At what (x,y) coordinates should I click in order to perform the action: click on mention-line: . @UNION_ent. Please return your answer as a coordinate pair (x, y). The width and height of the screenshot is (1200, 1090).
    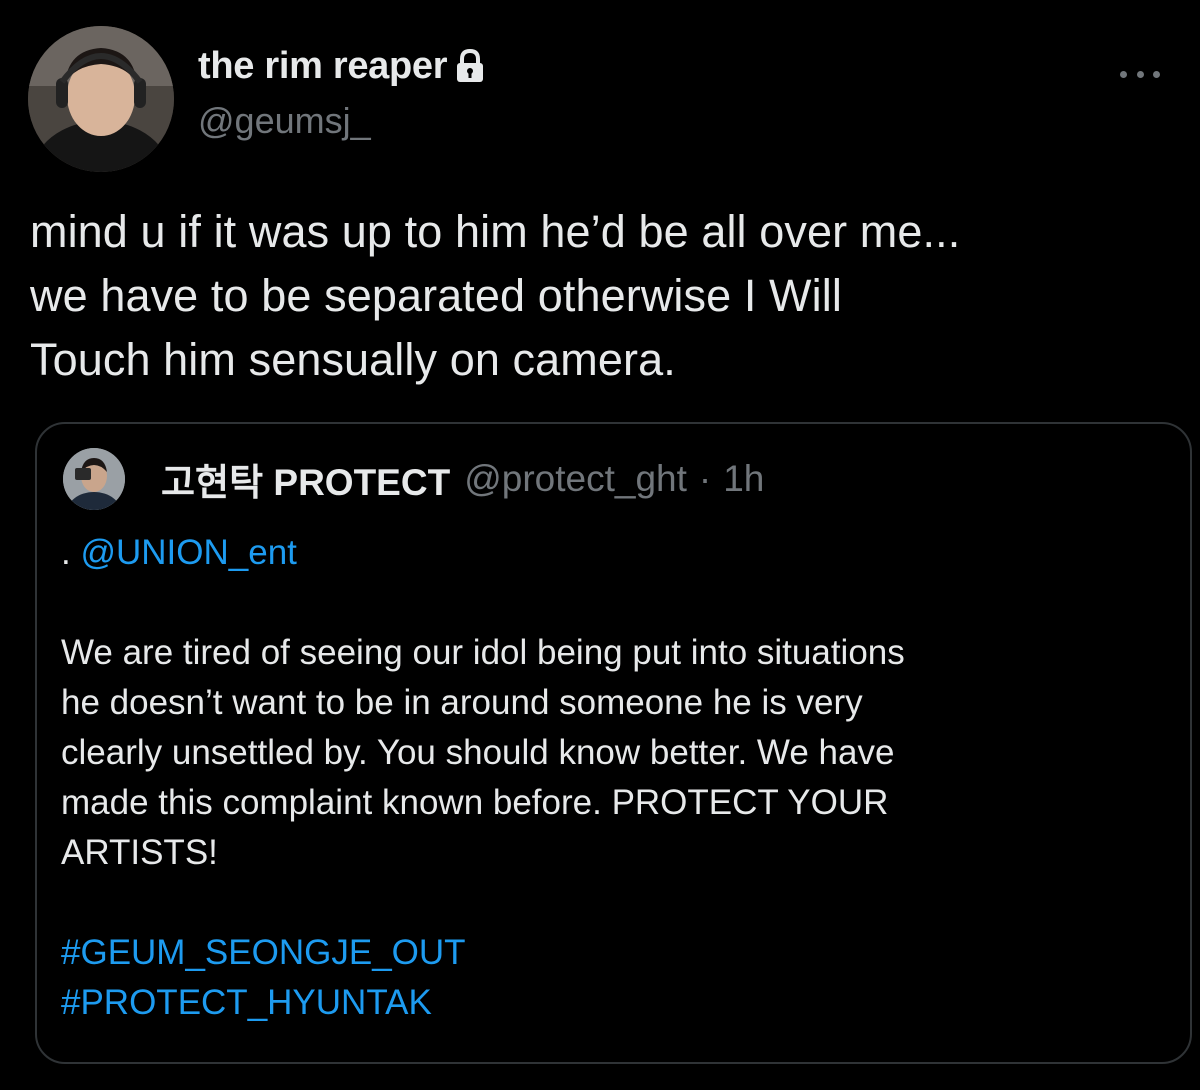
    Looking at the image, I should click on (611, 553).